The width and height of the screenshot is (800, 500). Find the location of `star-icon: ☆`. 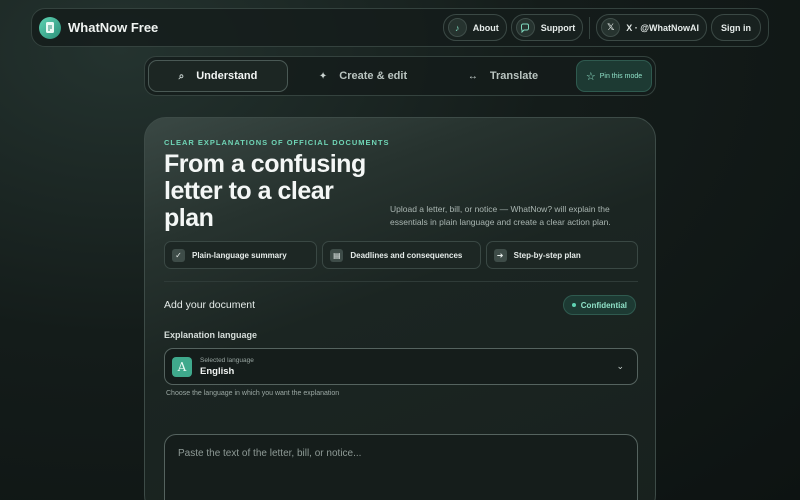

star-icon: ☆ is located at coordinates (590, 76).